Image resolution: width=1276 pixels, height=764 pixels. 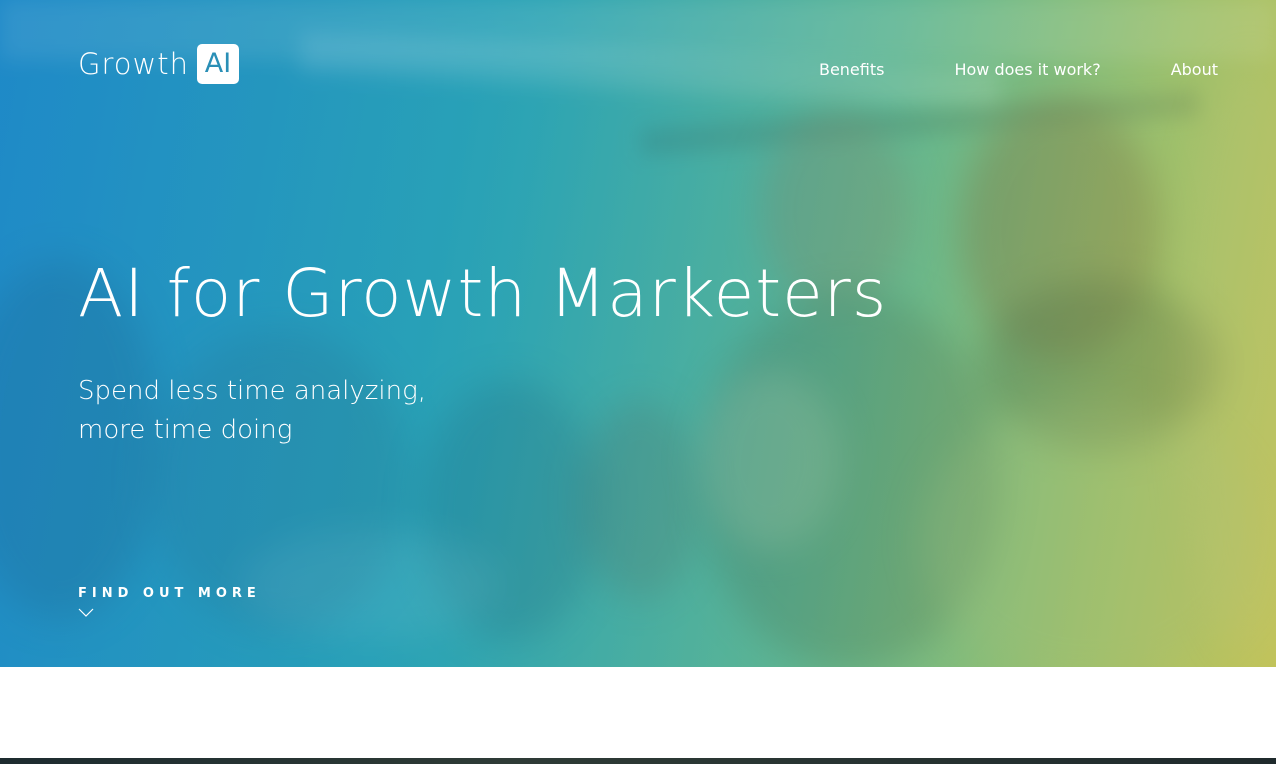 What do you see at coordinates (169, 593) in the screenshot?
I see `find-out-more-label: FIND OUT MORE` at bounding box center [169, 593].